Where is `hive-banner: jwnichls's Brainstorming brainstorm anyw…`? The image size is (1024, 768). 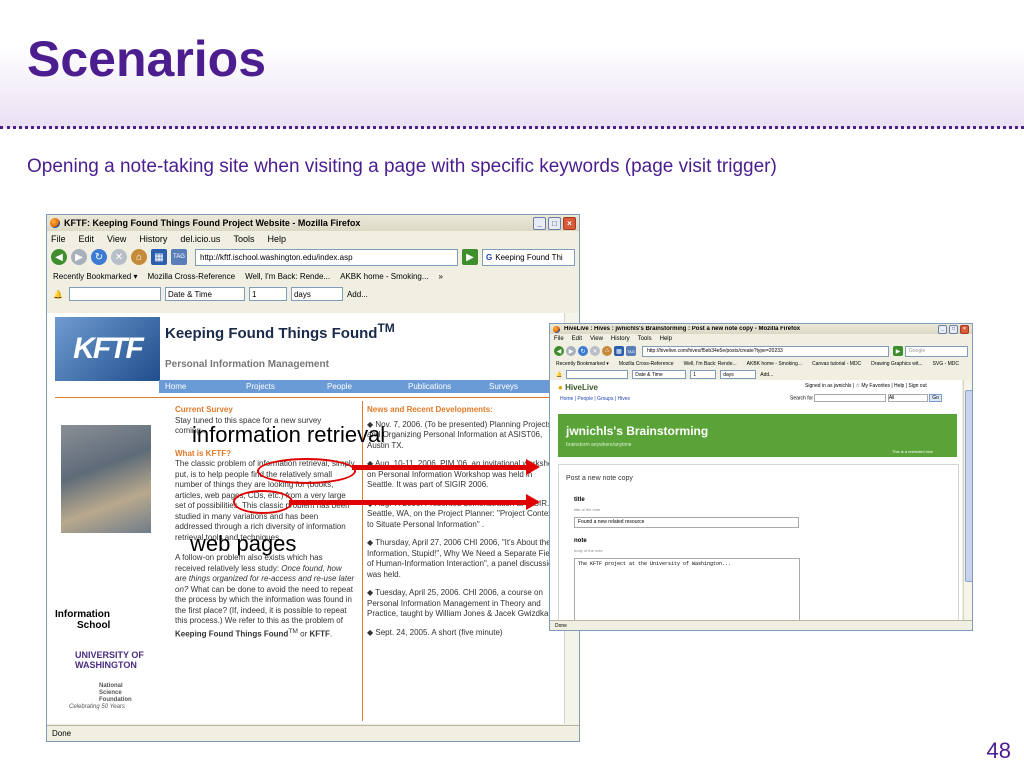 hive-banner: jwnichls's Brainstorming brainstorm anyw… is located at coordinates (757, 435).